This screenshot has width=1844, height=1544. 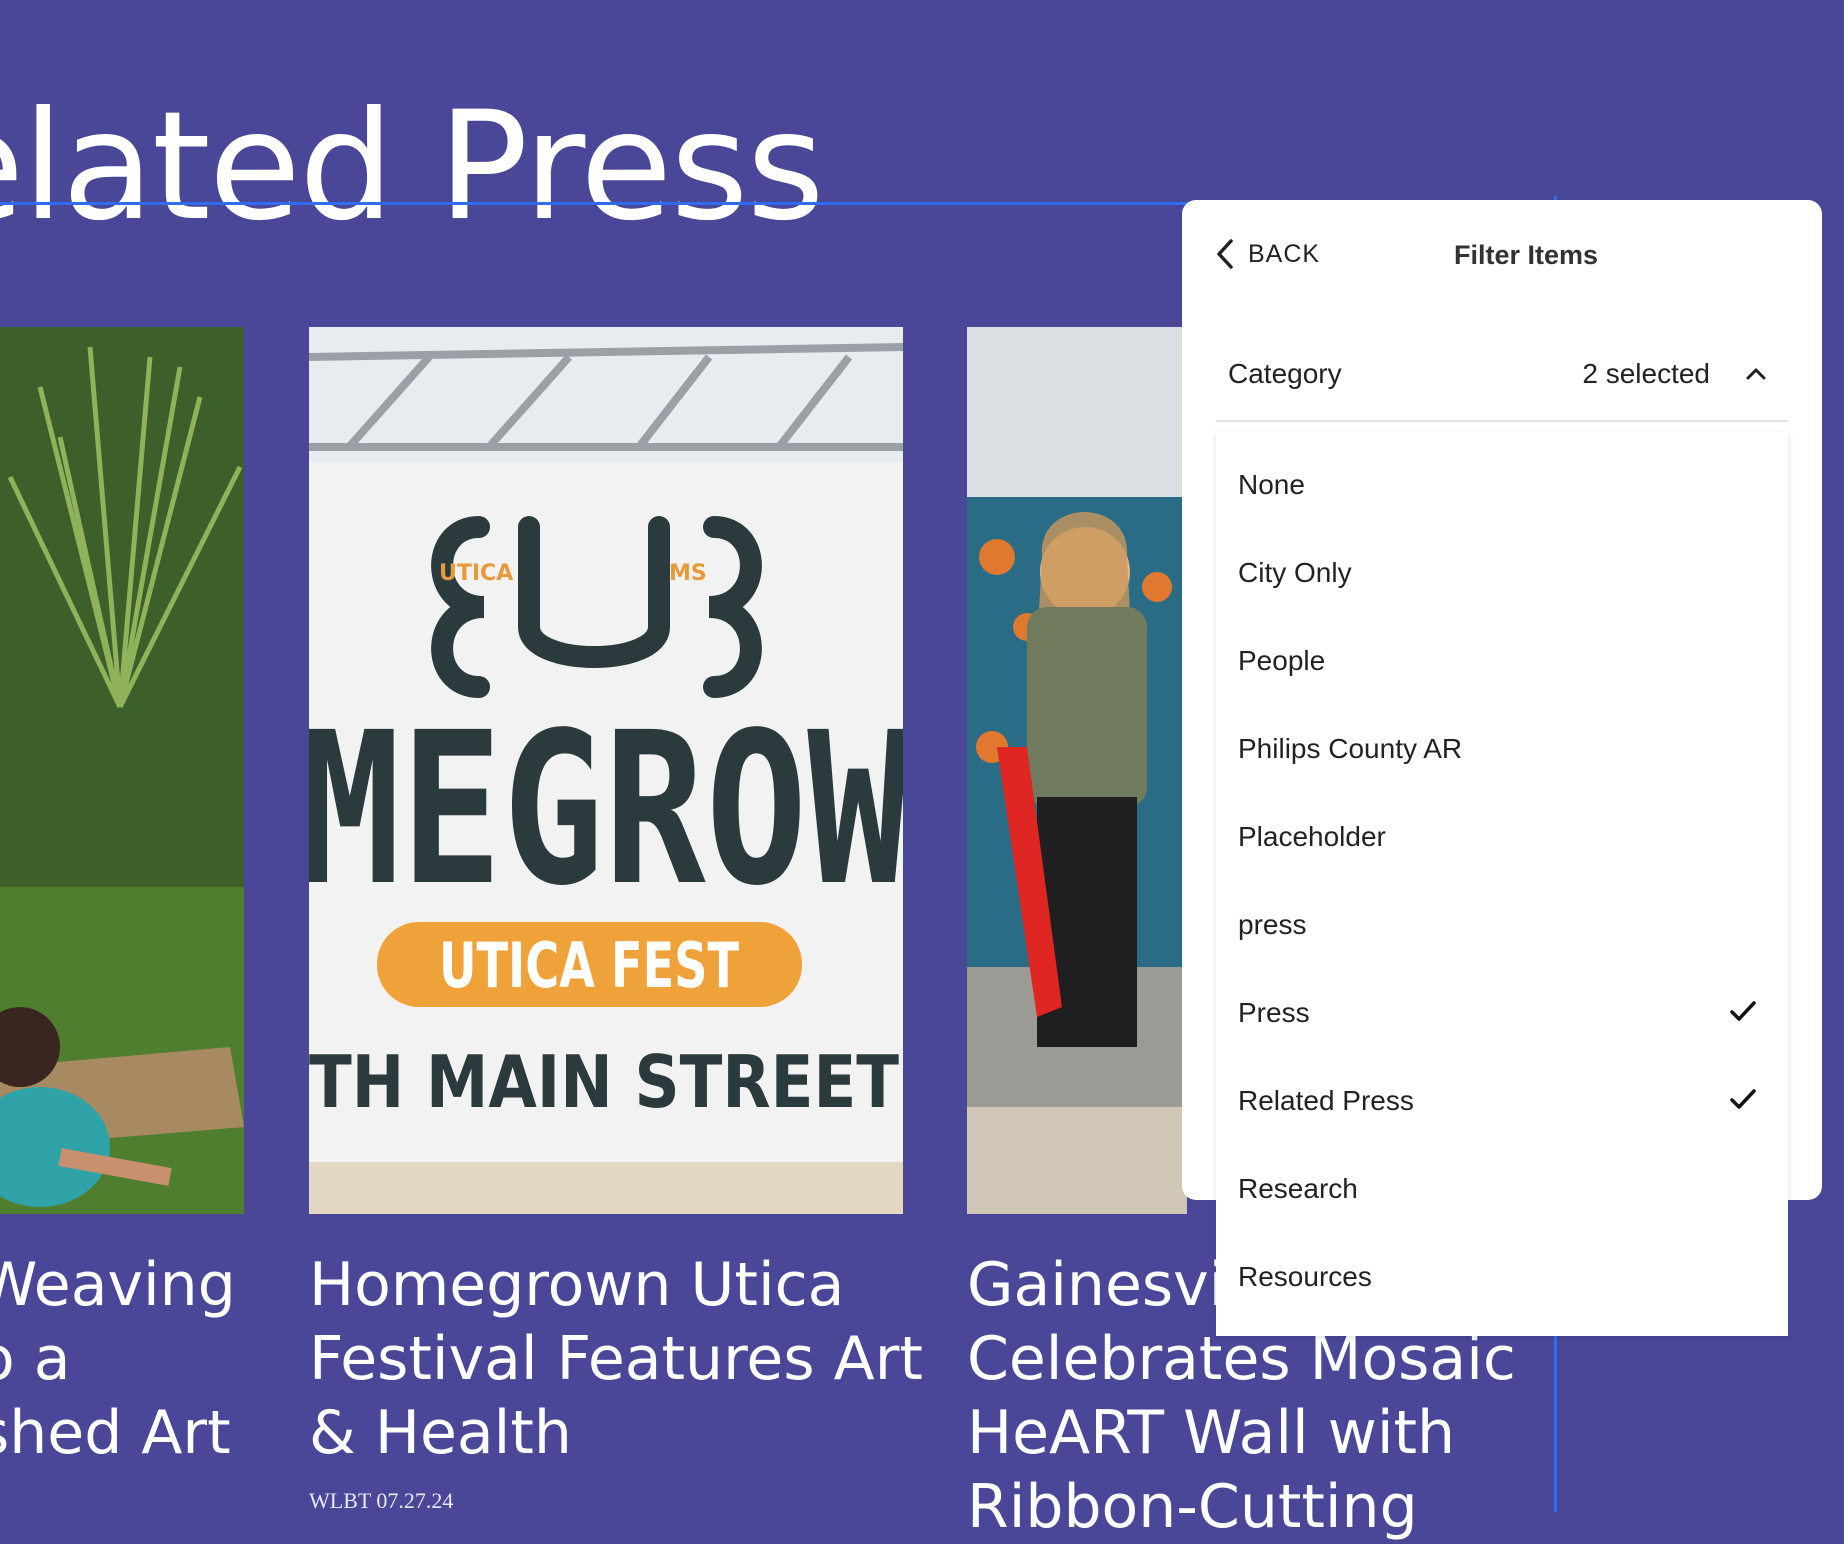 I want to click on card-image-1-photo, so click(x=122, y=770).